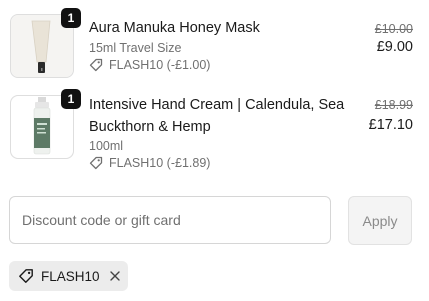  What do you see at coordinates (160, 163) in the screenshot?
I see `line-discount-label: FLASH10 (-£1.89)` at bounding box center [160, 163].